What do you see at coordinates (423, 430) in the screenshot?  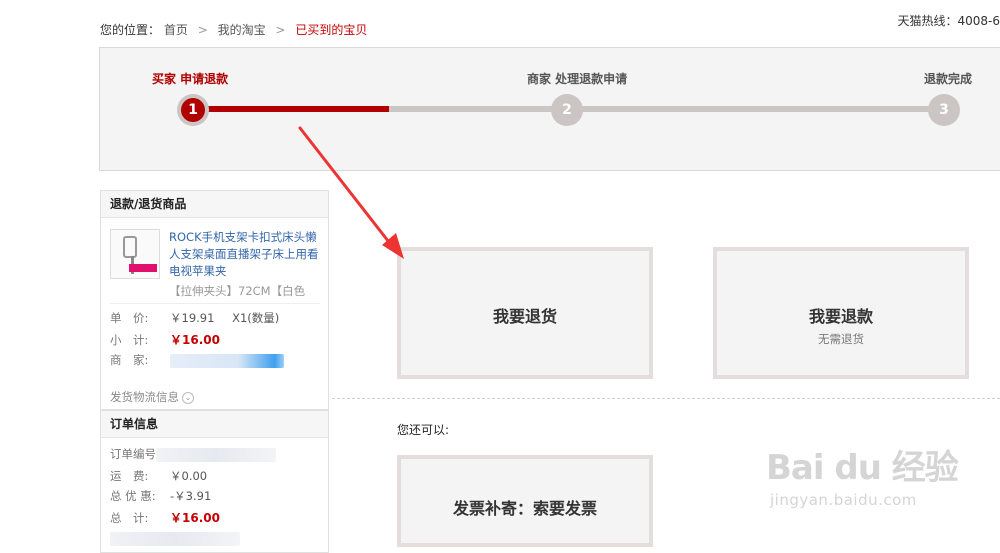 I see `also-available-label: 您还可以:` at bounding box center [423, 430].